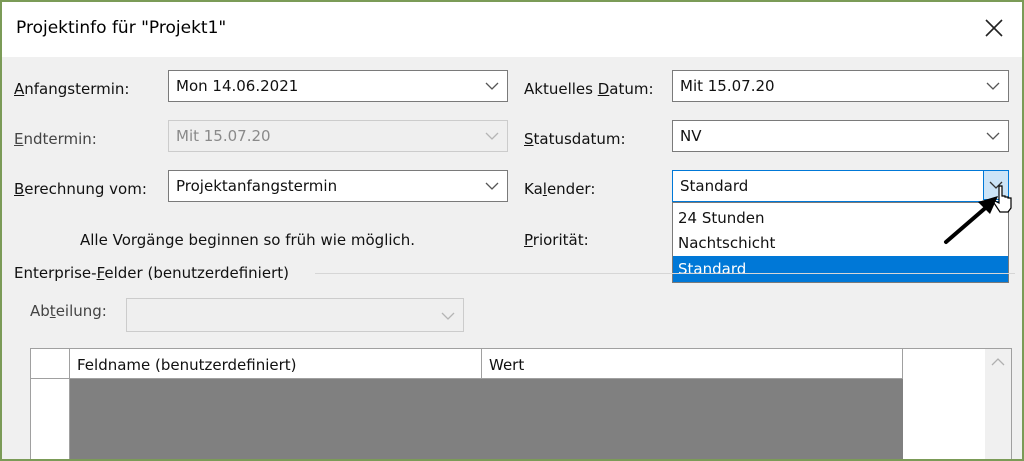 The height and width of the screenshot is (461, 1024). What do you see at coordinates (295, 315) in the screenshot?
I see `abteilung-combobox` at bounding box center [295, 315].